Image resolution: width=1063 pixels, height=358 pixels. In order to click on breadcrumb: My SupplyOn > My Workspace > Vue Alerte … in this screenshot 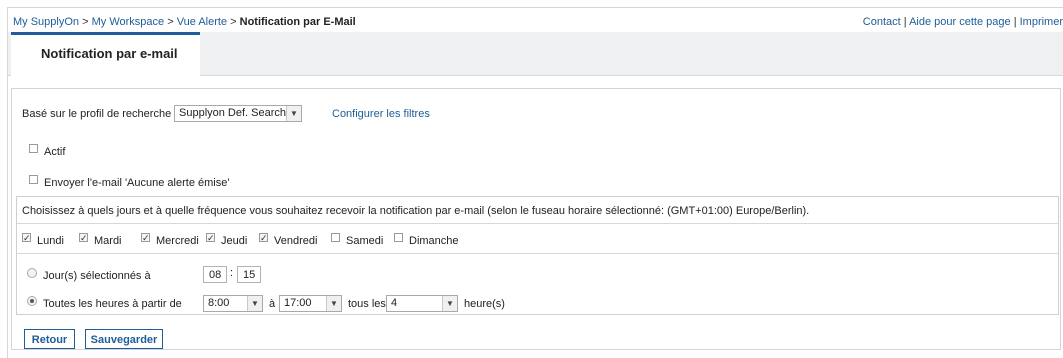, I will do `click(184, 22)`.